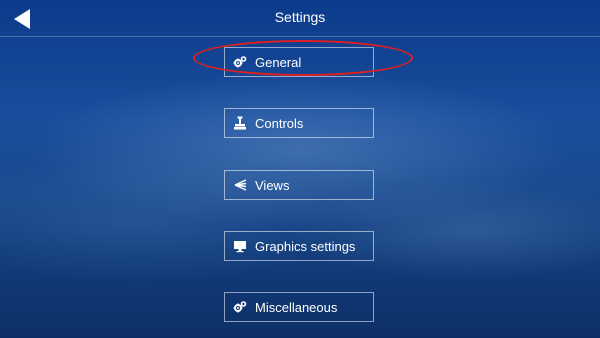 This screenshot has height=338, width=600. I want to click on views-icon, so click(240, 185).